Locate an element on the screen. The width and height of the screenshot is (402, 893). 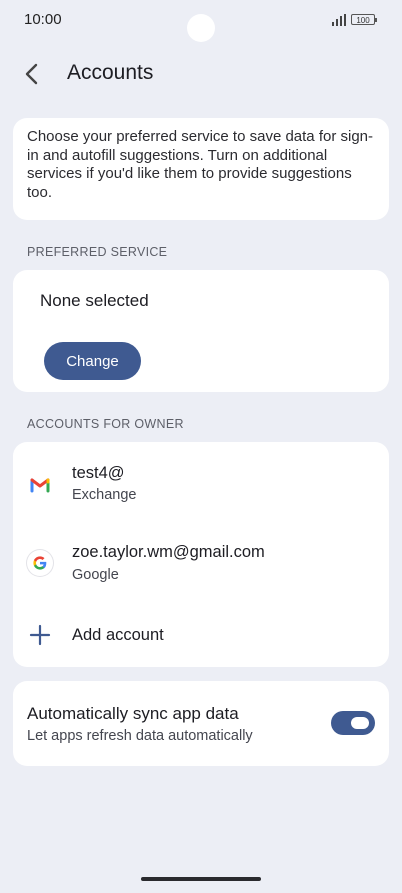
add-account-item: Add account is located at coordinates (201, 642).